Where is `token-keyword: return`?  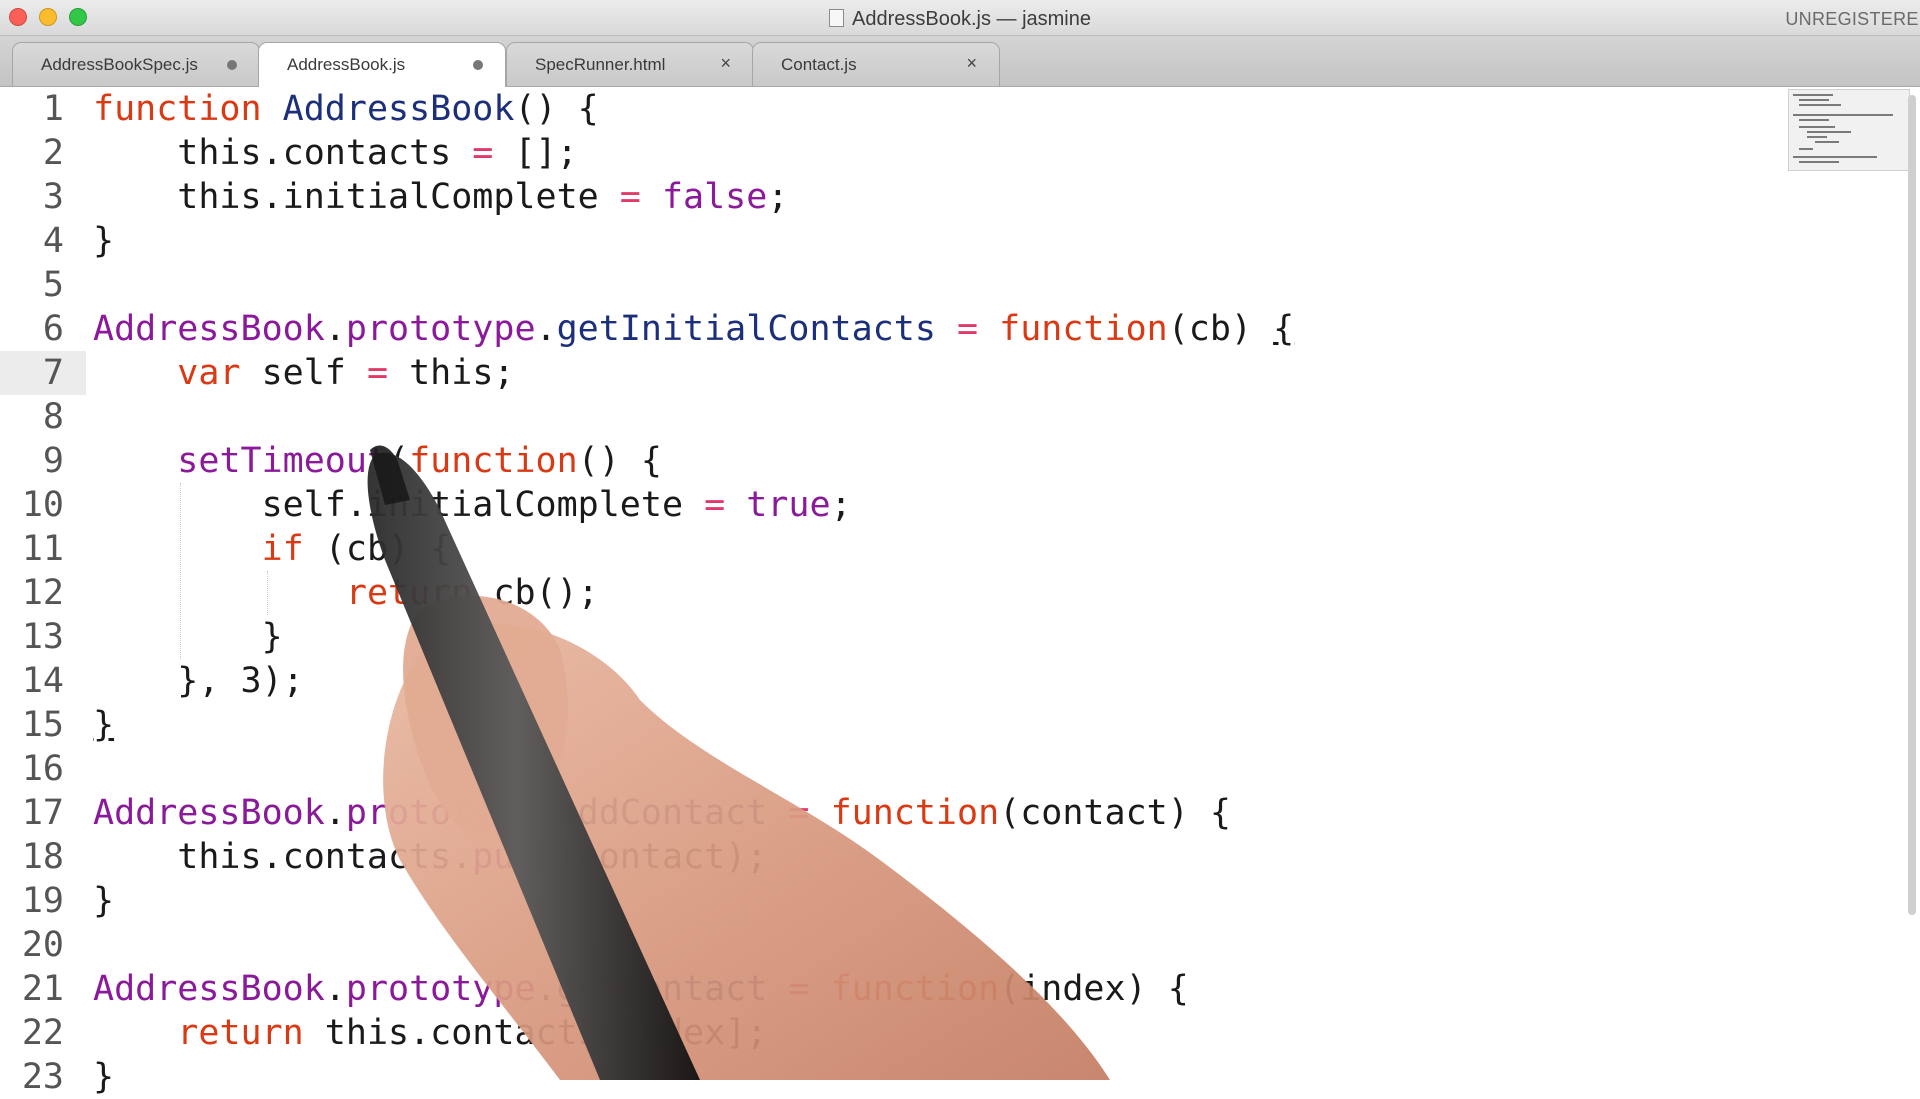 token-keyword: return is located at coordinates (240, 1033).